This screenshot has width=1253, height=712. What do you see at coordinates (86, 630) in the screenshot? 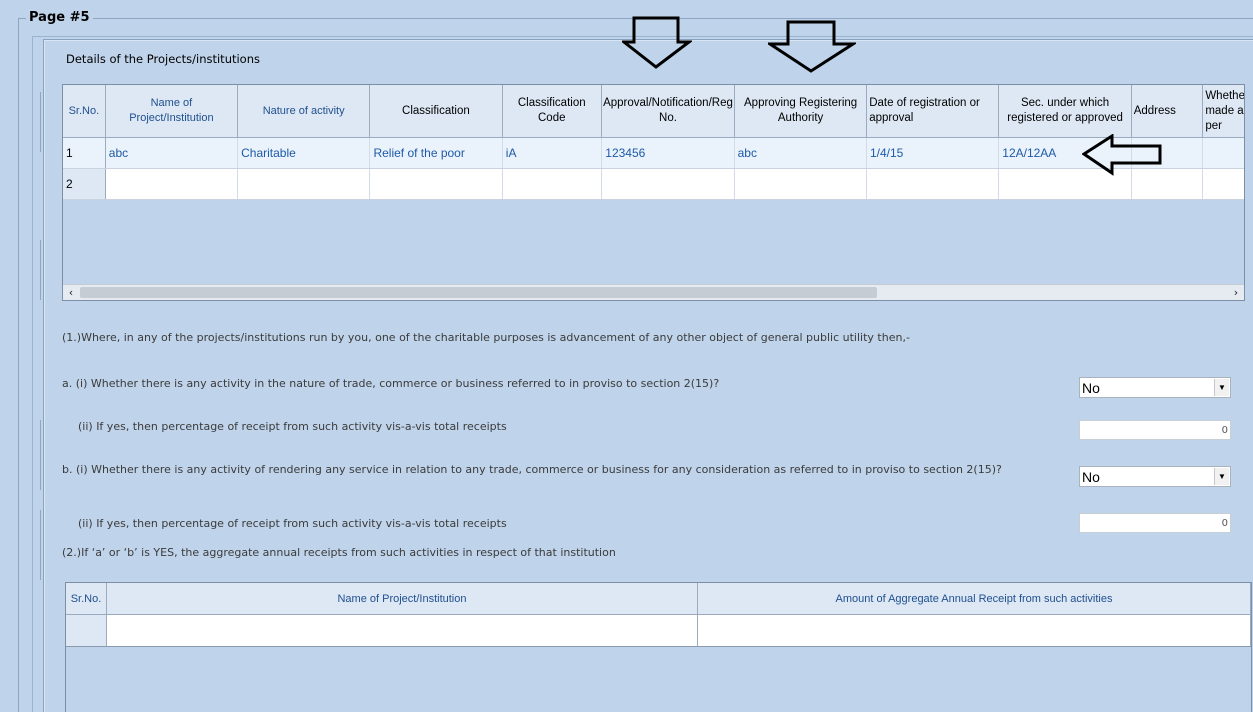
I see `cell-srno` at bounding box center [86, 630].